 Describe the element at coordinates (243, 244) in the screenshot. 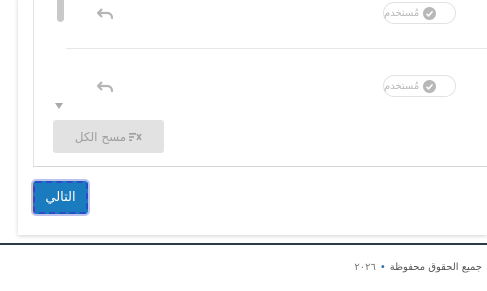

I see `footer-divider` at that location.